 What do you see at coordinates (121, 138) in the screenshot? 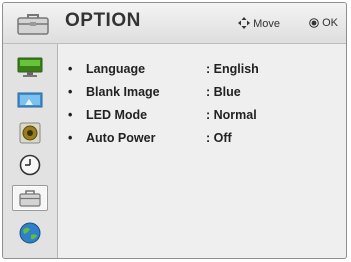
I see `setting-label: Auto Power` at bounding box center [121, 138].